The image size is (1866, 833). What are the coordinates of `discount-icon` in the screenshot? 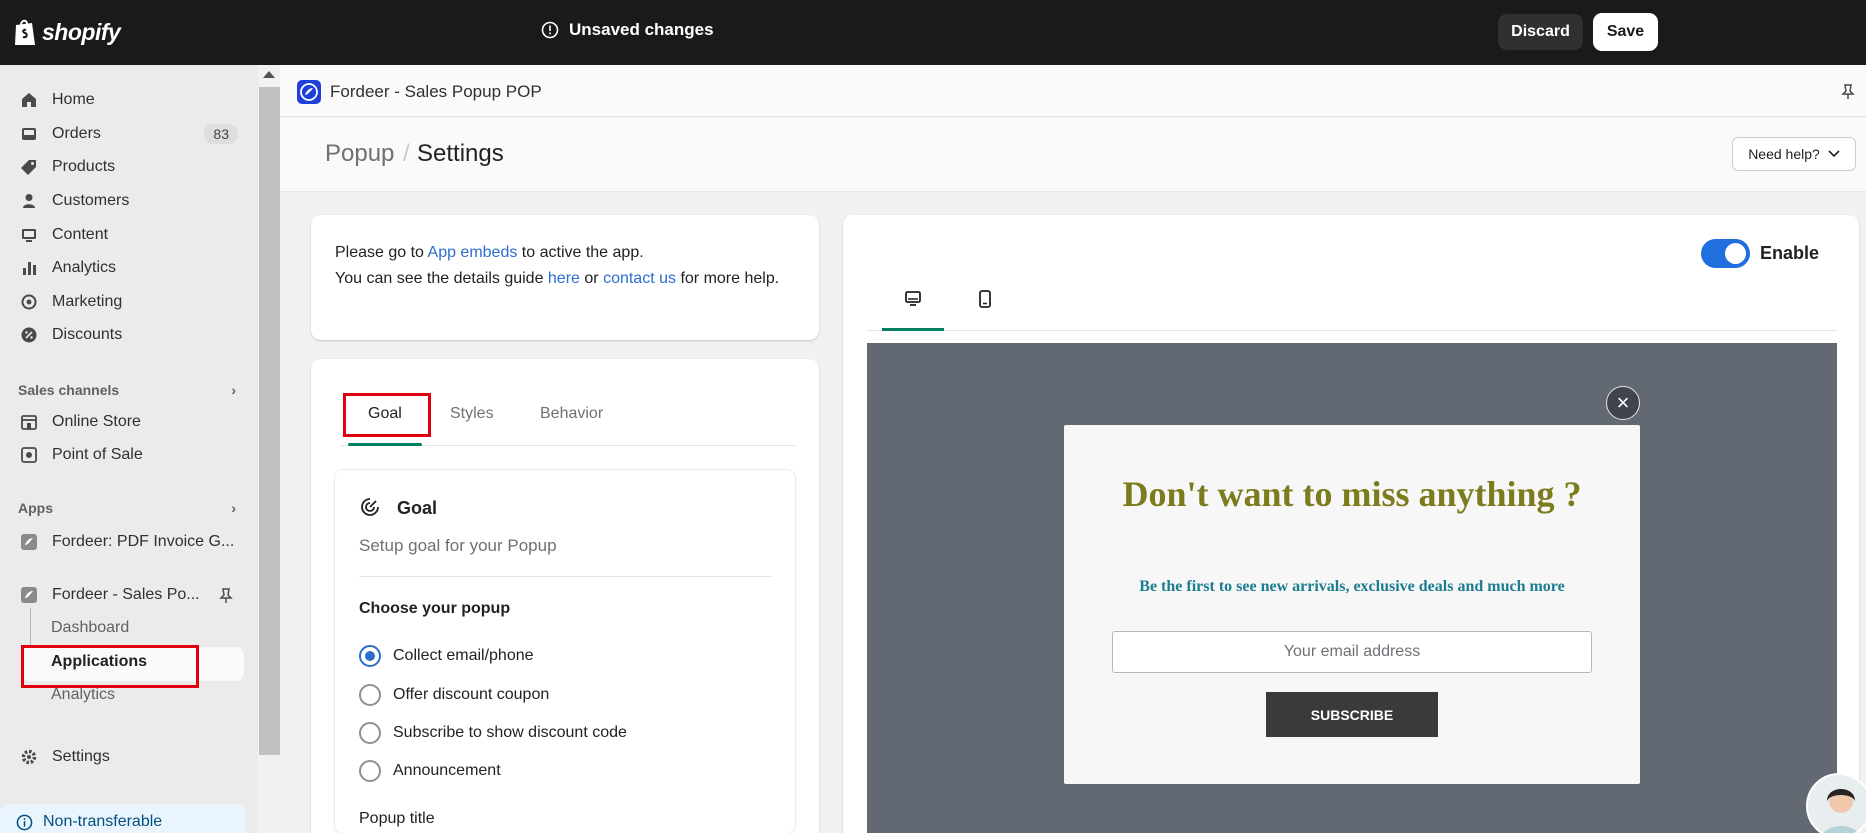 It's located at (29, 335).